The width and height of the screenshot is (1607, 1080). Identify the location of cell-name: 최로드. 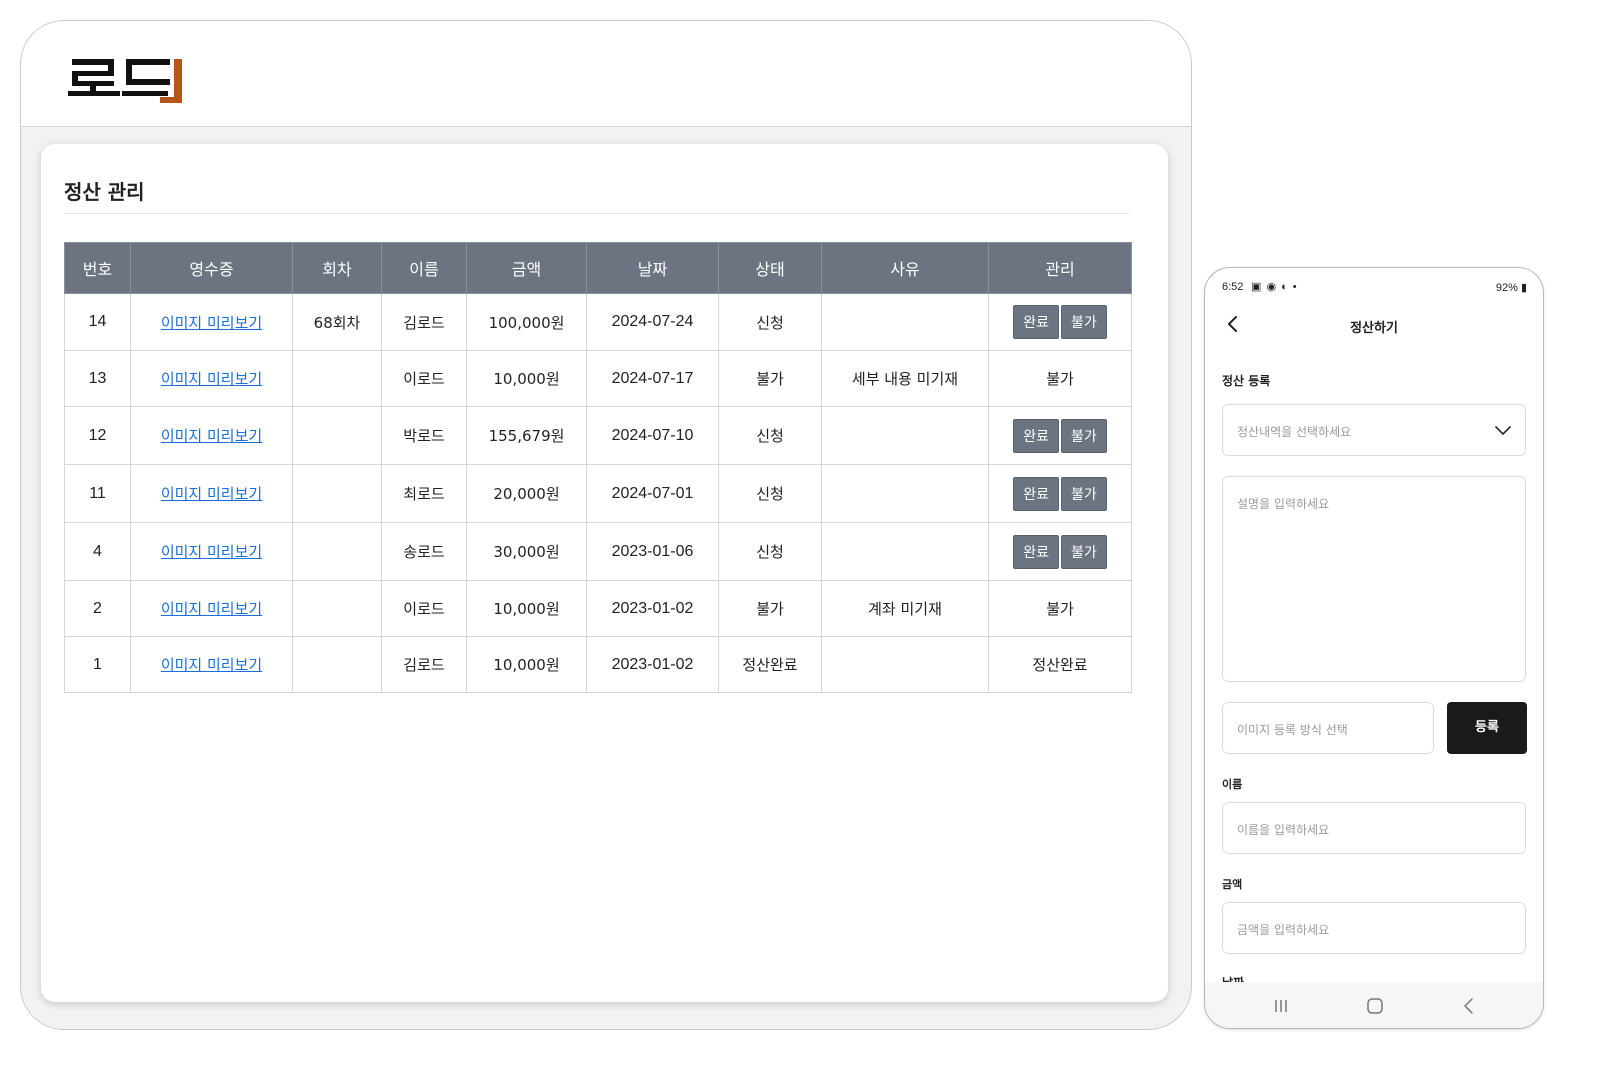
(424, 493).